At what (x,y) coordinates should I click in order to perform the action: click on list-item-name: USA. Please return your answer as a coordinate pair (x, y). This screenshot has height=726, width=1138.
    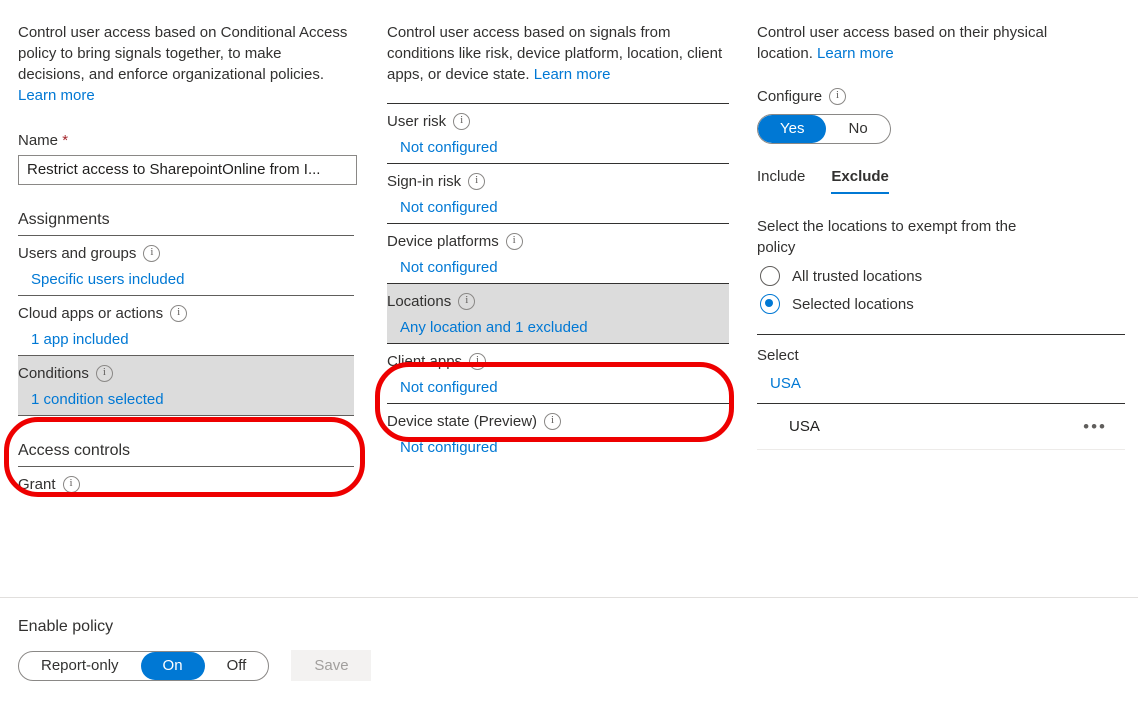
    Looking at the image, I should click on (804, 426).